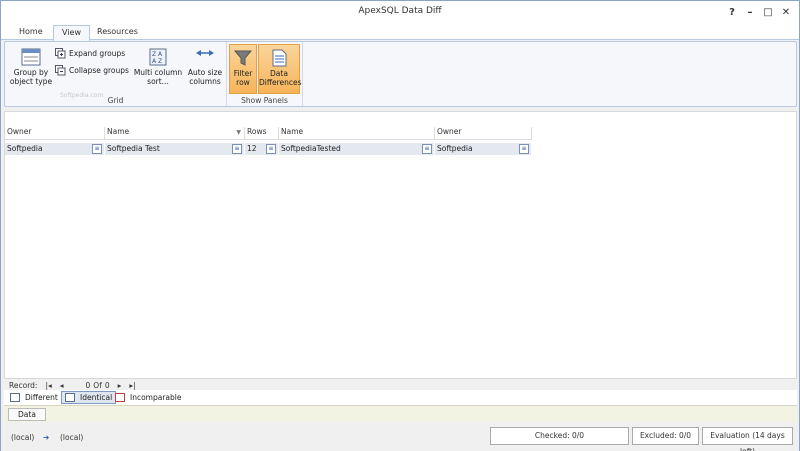 The image size is (800, 451). I want to click on header-divider, so click(268, 139).